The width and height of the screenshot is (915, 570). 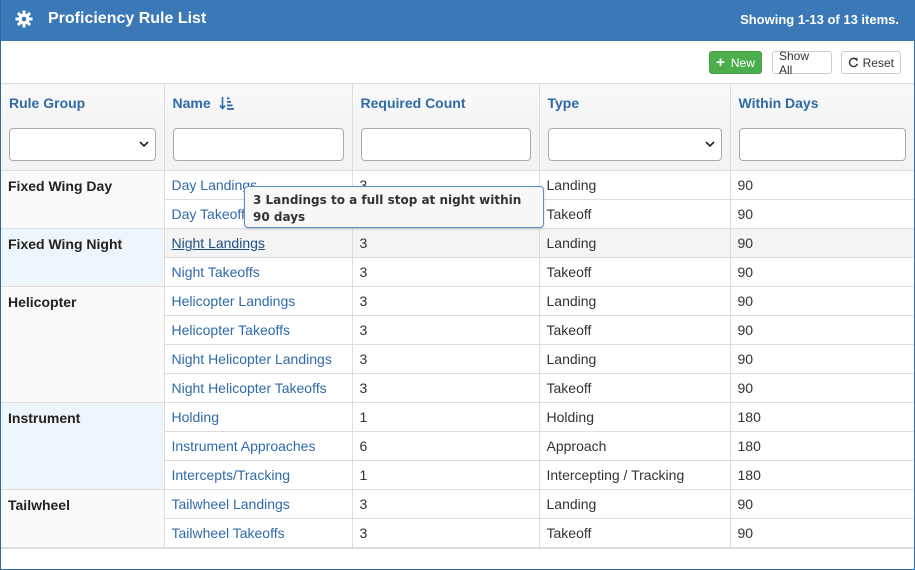 What do you see at coordinates (853, 62) in the screenshot?
I see `refresh-icon` at bounding box center [853, 62].